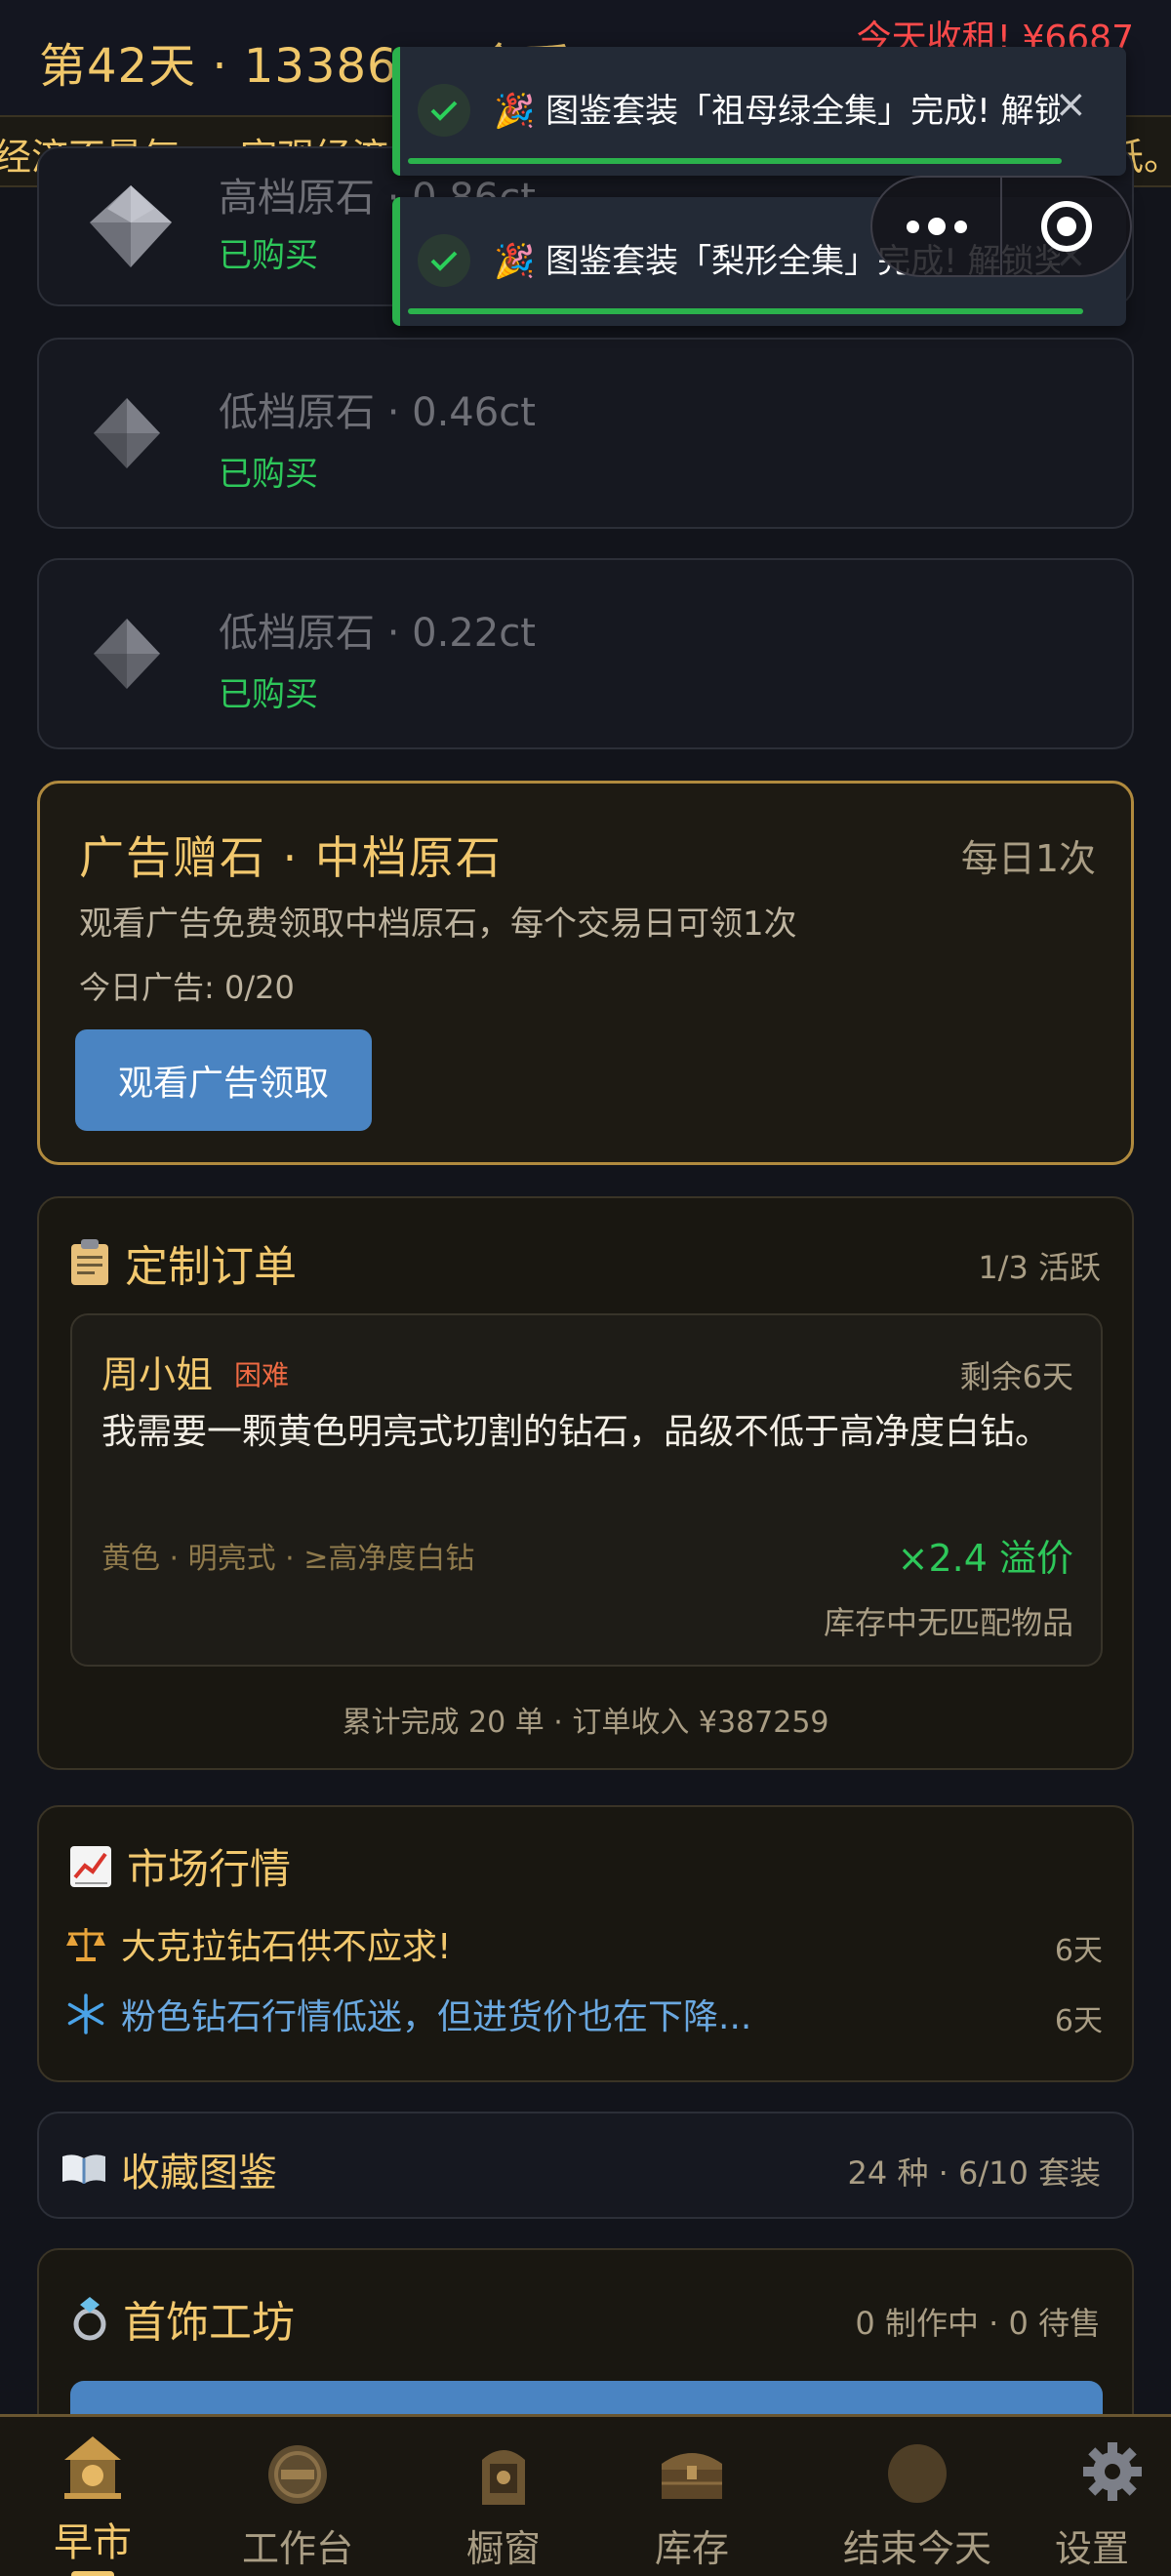 This screenshot has height=2576, width=1171. I want to click on book-icon, so click(83, 2169).